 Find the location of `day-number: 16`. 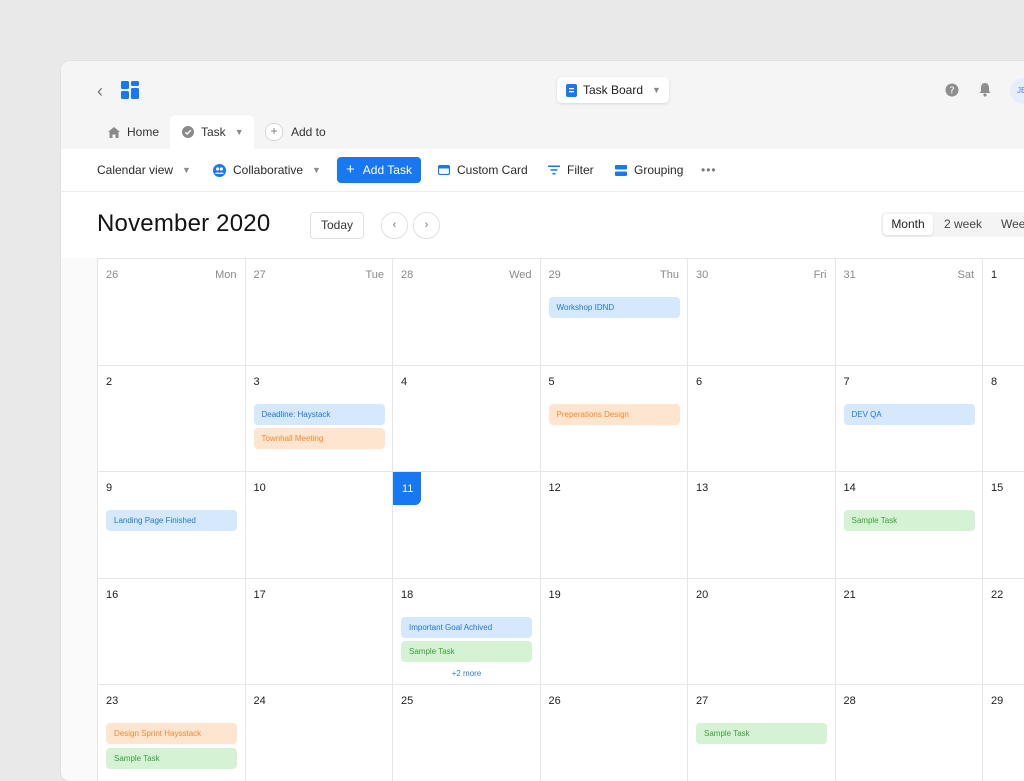

day-number: 16 is located at coordinates (112, 594).